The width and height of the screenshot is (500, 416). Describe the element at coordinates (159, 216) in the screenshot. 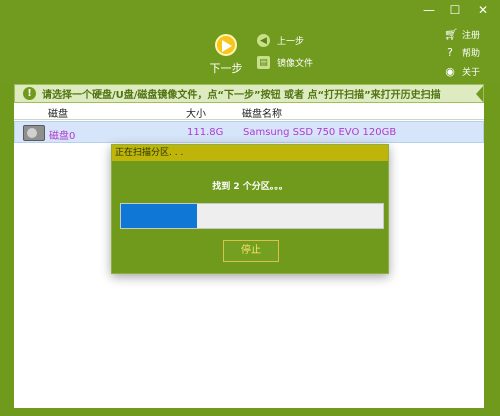

I see `scan-progress-fill` at that location.